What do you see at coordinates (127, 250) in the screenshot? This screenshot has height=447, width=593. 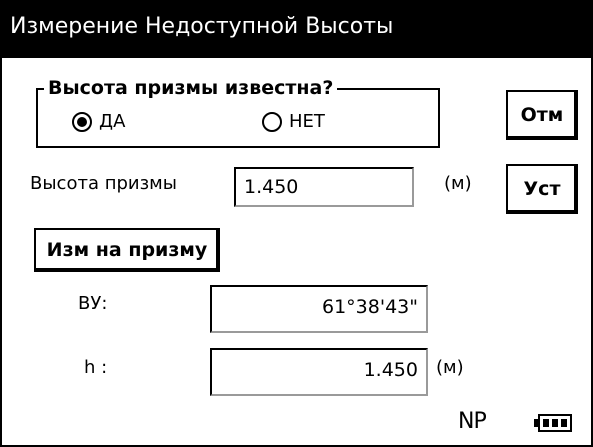 I see `measure-prism-button: Изм на призму` at bounding box center [127, 250].